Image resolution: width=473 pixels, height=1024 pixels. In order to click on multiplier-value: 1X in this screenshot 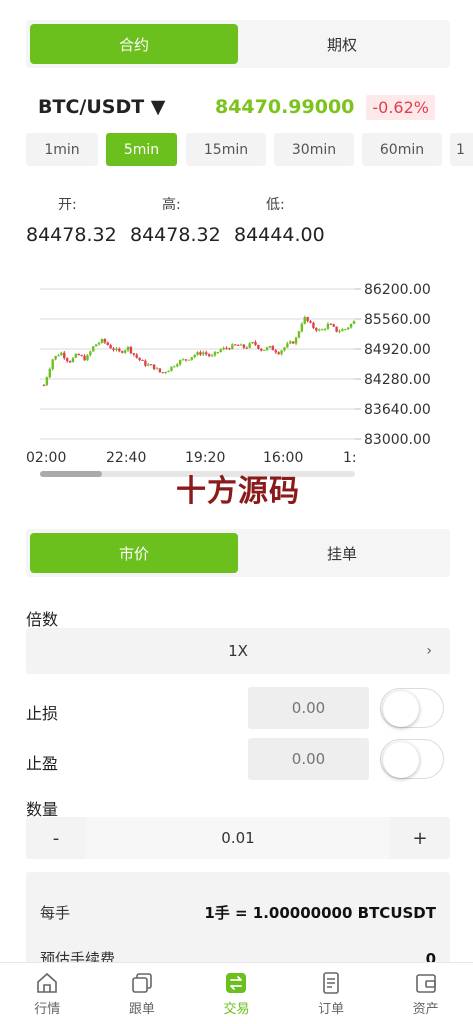, I will do `click(238, 651)`.